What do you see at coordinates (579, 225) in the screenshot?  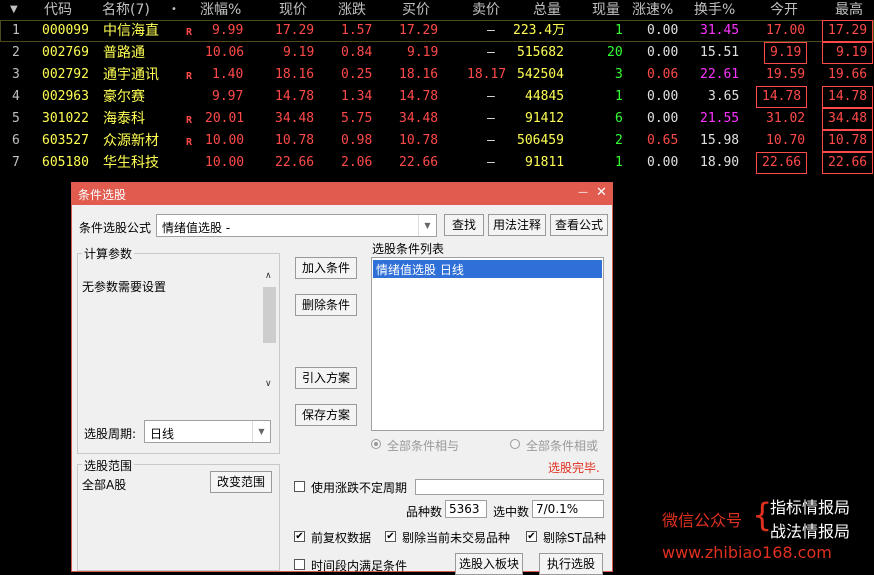 I see `view-formula-button: 查看公式` at bounding box center [579, 225].